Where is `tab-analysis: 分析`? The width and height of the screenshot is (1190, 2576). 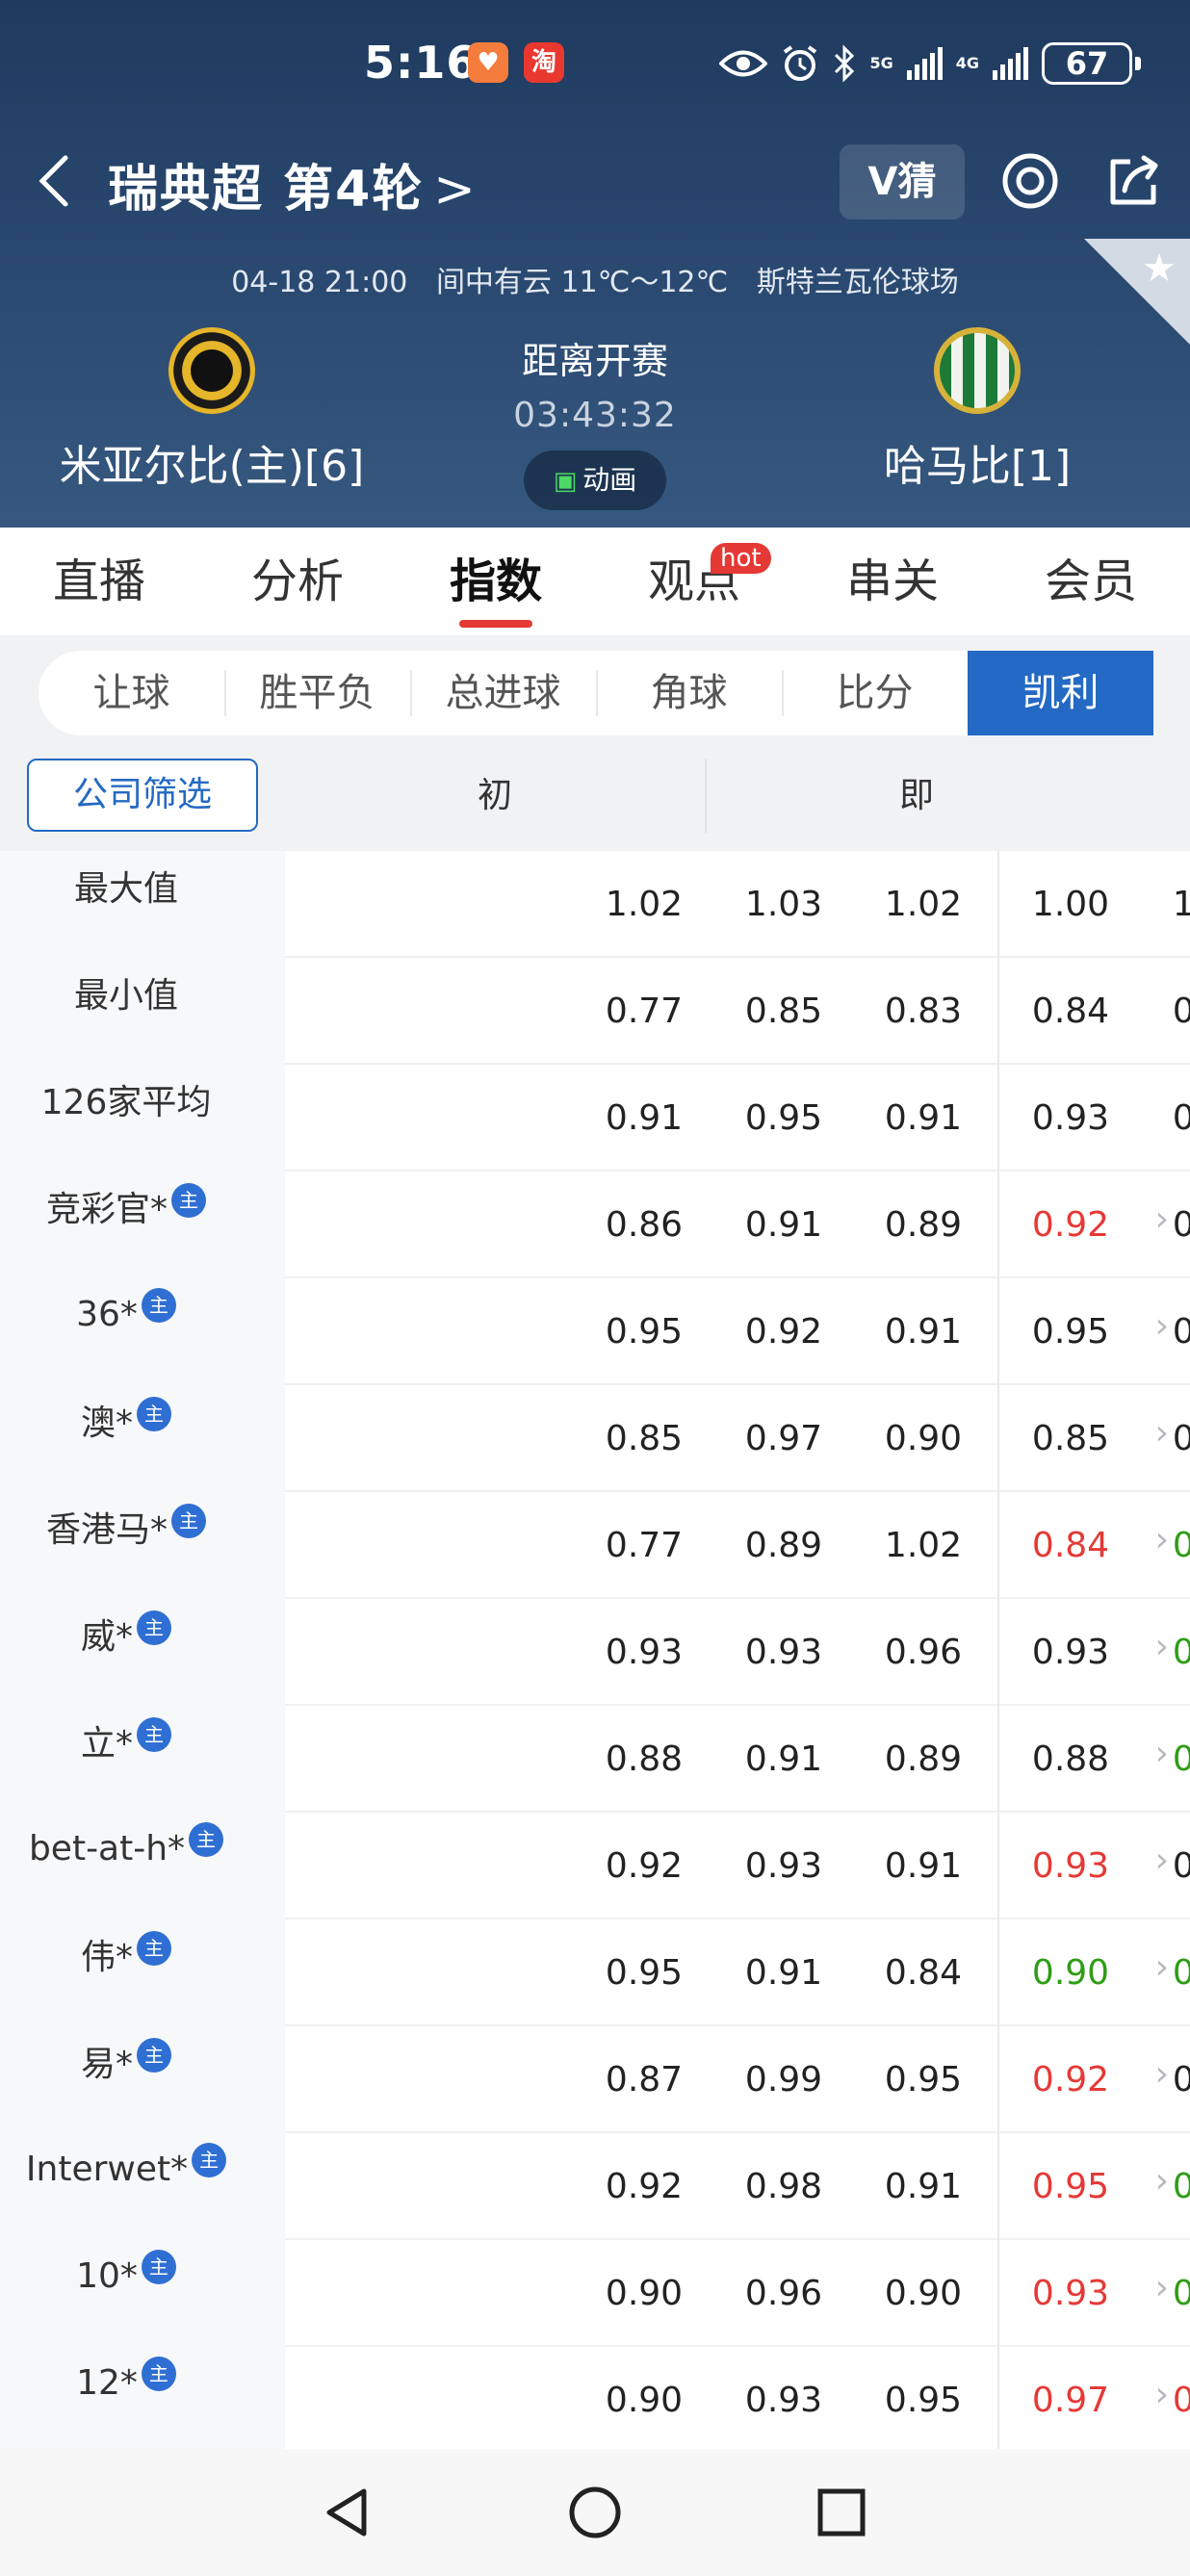 tab-analysis: 分析 is located at coordinates (297, 582).